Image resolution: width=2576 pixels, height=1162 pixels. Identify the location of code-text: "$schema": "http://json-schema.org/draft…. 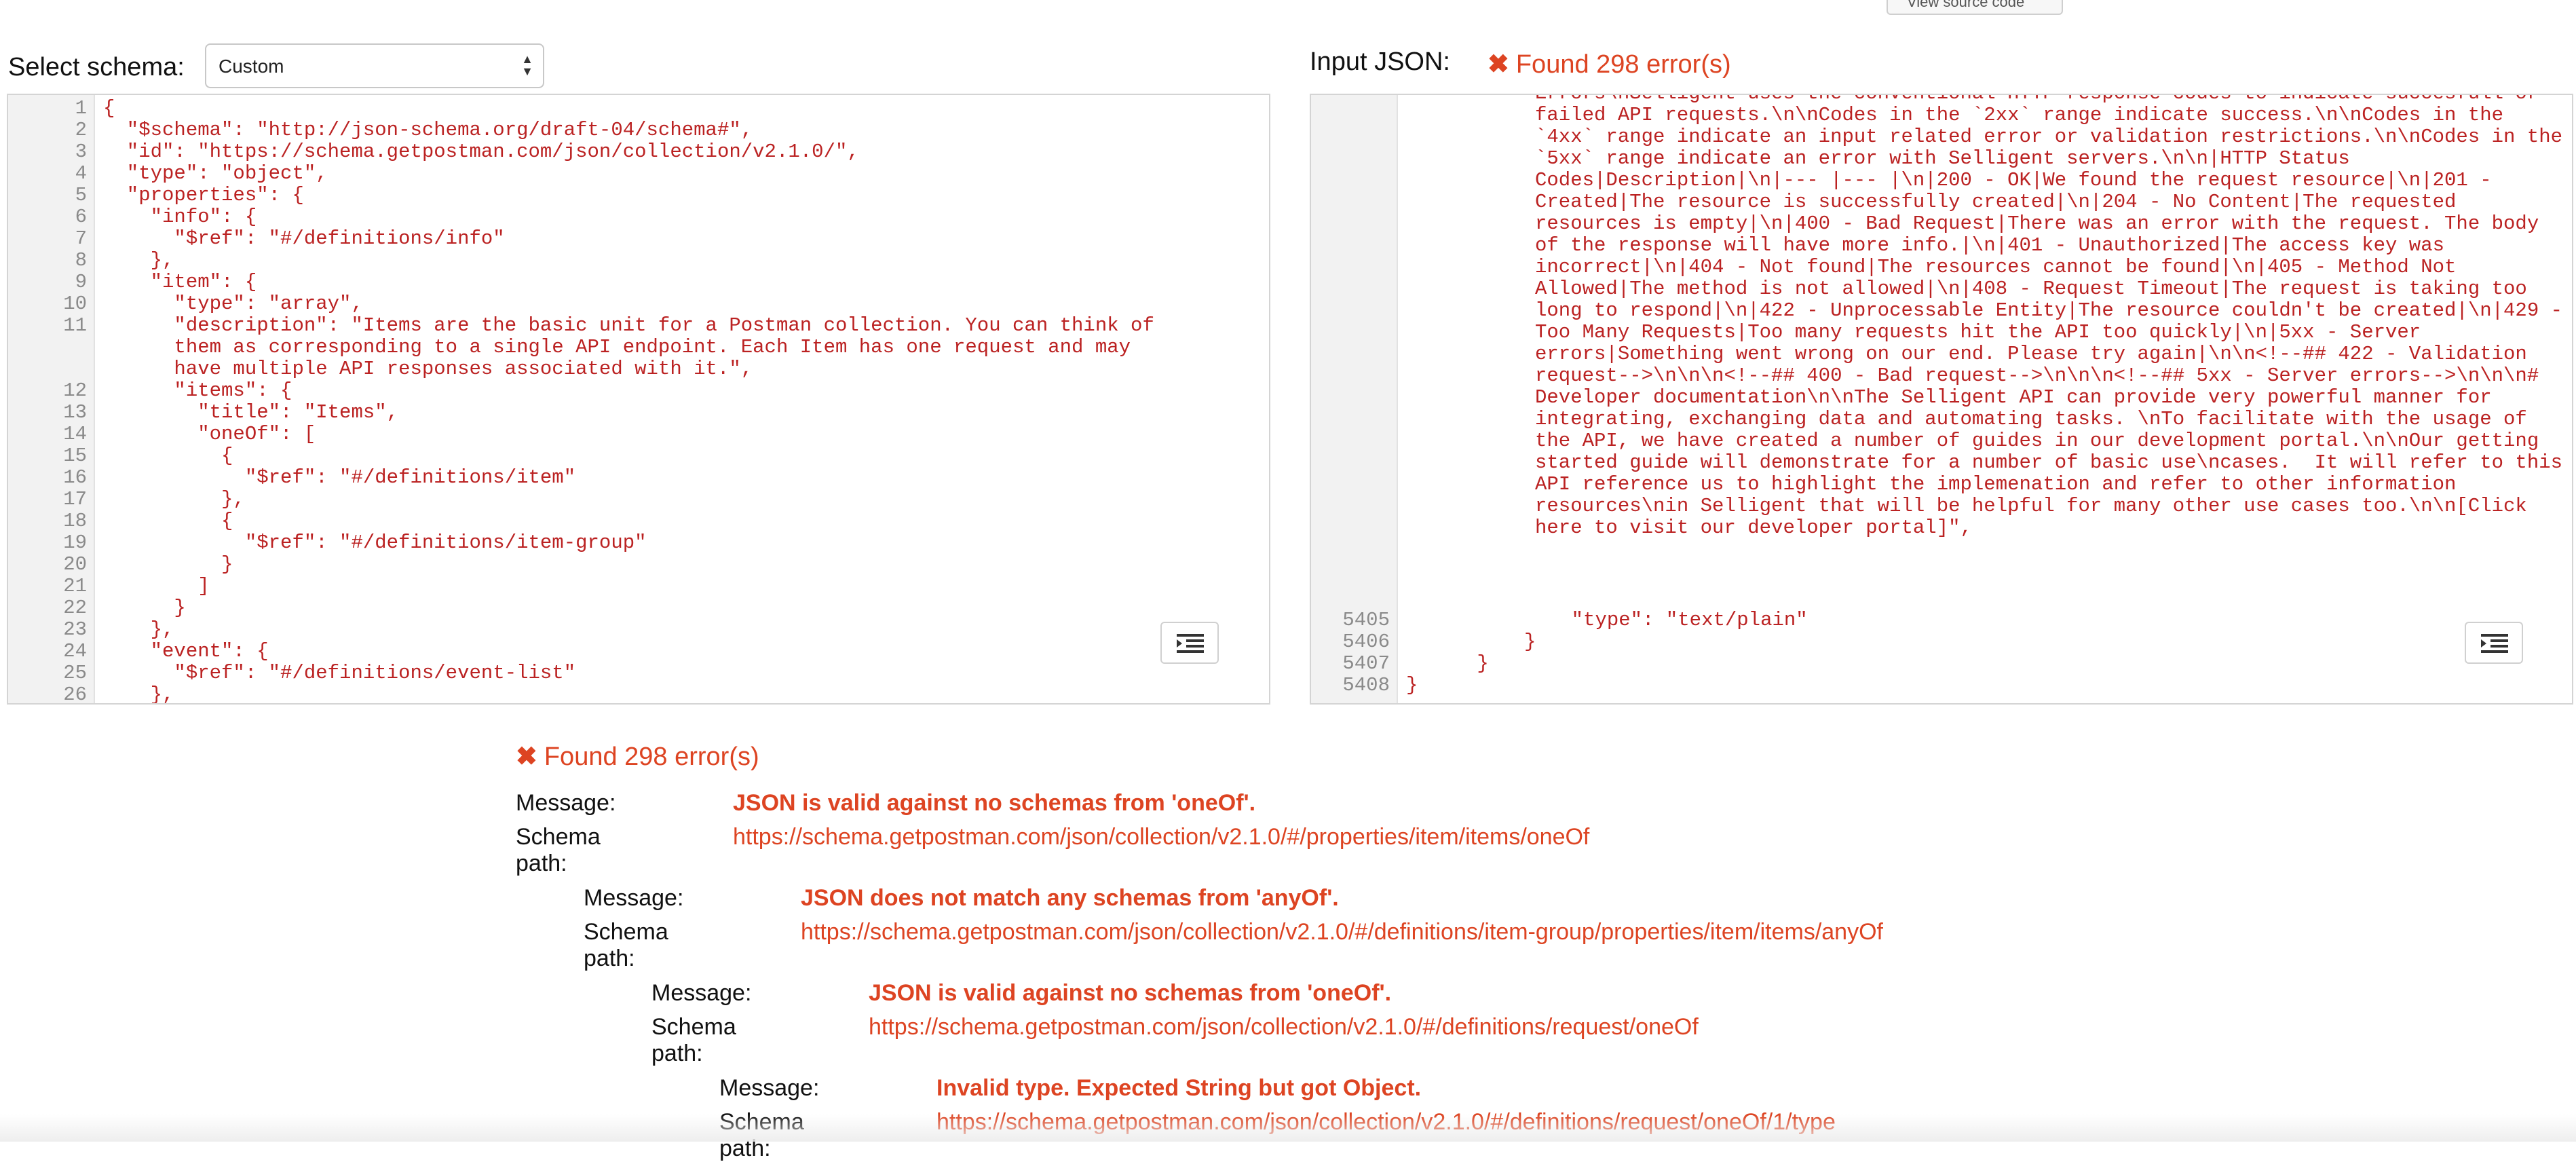
(428, 130).